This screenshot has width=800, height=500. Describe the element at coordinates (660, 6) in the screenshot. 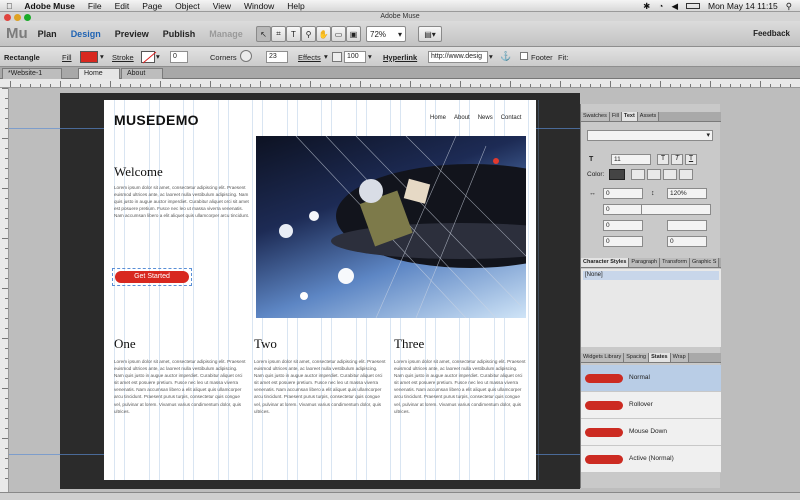

I see `wifi-icon: ◔` at that location.